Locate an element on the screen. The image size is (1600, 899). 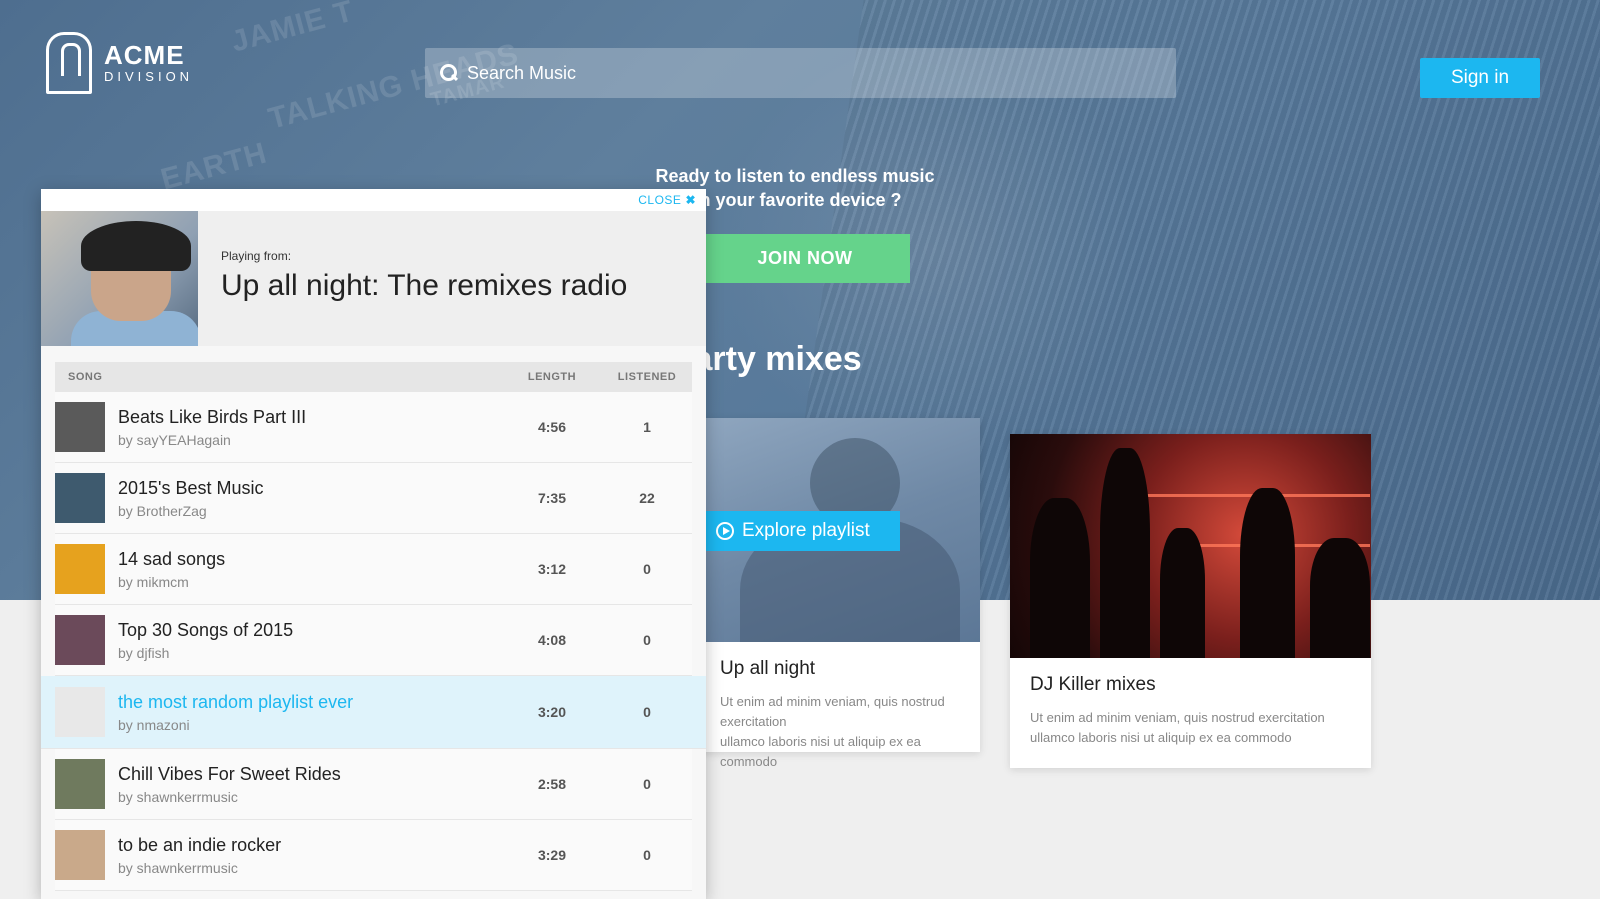
card-title: Up all night is located at coordinates (768, 668).